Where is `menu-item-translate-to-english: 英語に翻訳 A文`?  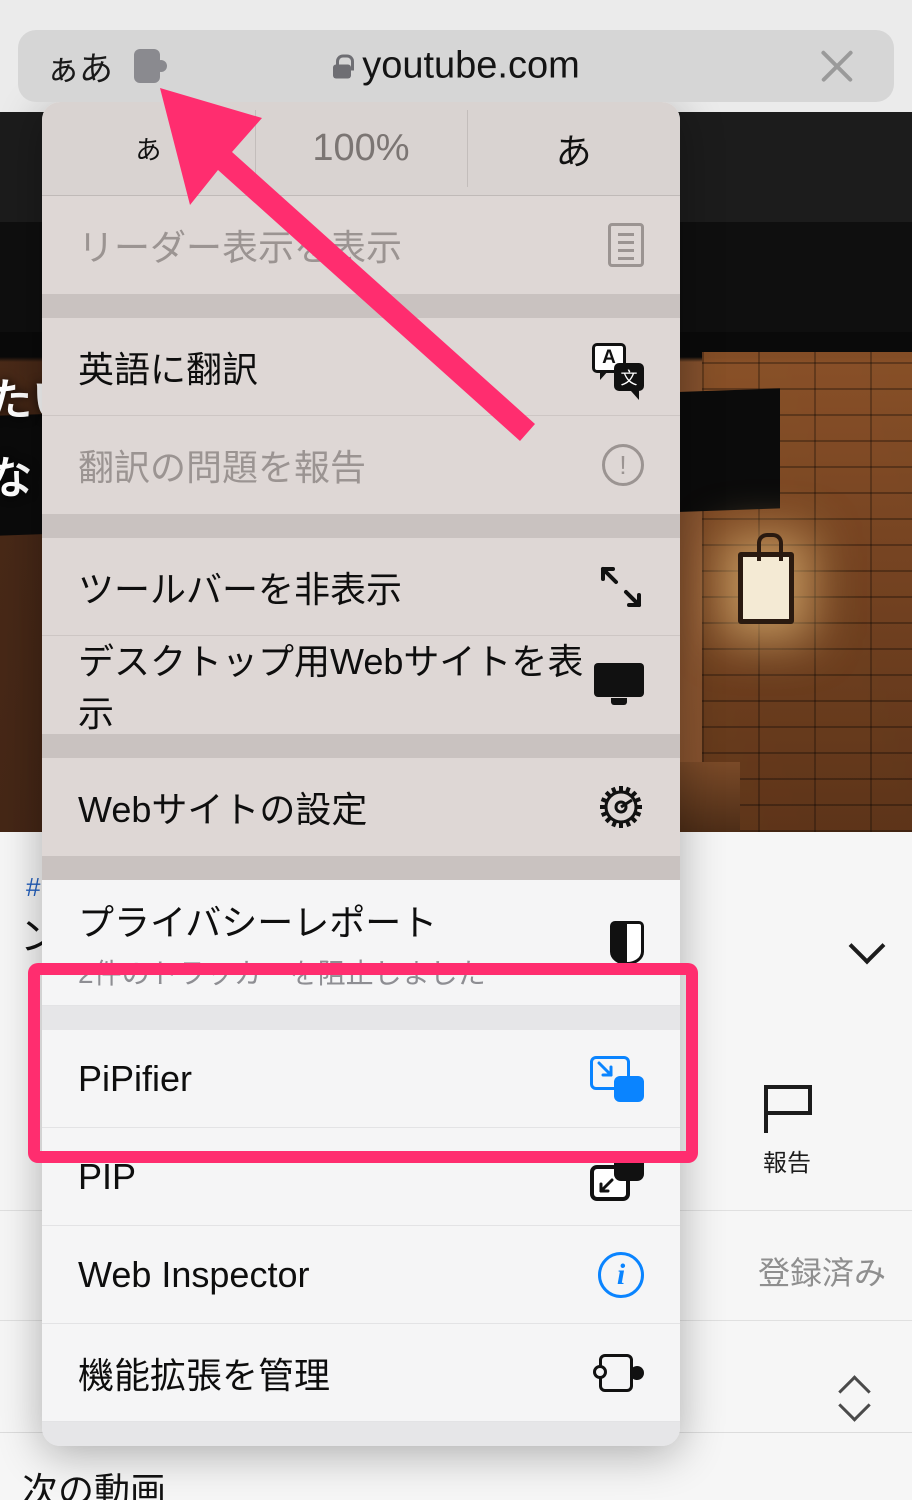 menu-item-translate-to-english: 英語に翻訳 A文 is located at coordinates (361, 367).